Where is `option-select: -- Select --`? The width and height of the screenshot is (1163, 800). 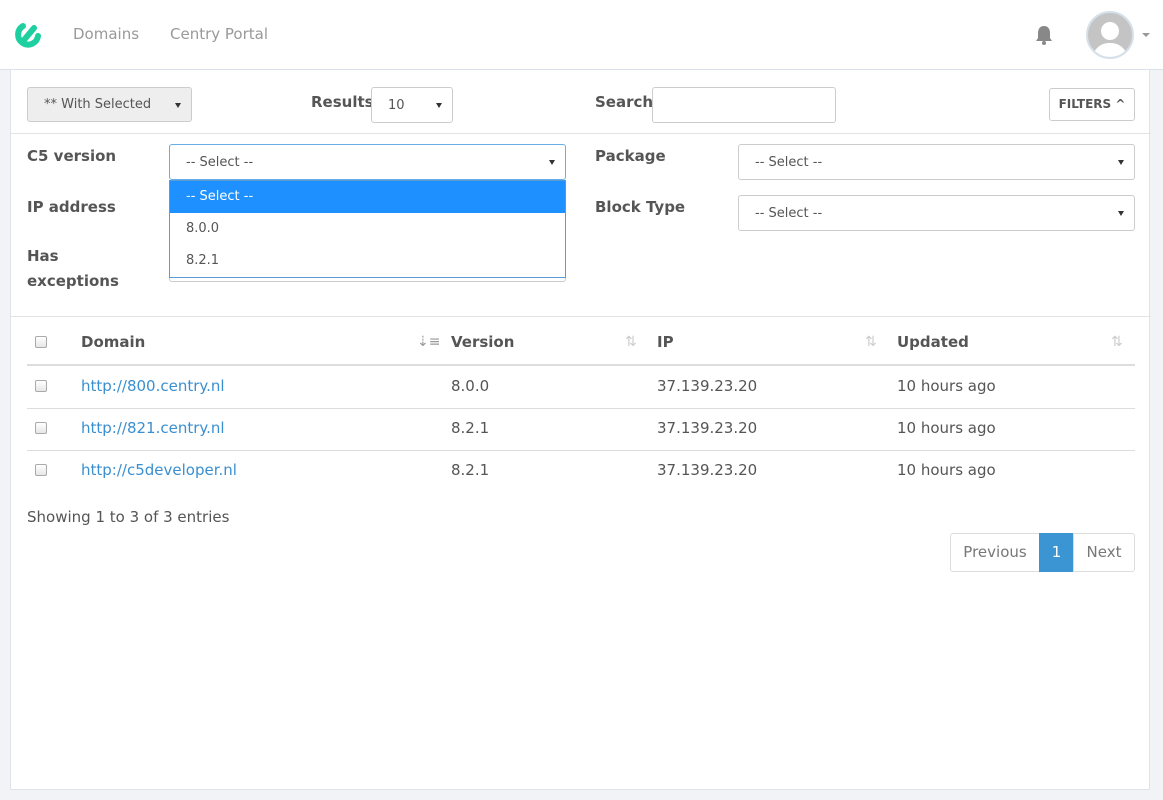 option-select: -- Select -- is located at coordinates (367, 197).